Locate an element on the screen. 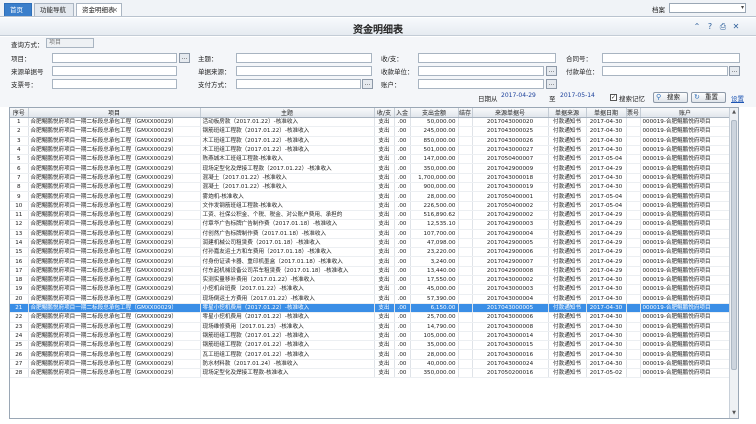 This screenshot has height=424, width=756. tab-function-nav: 功能导航 is located at coordinates (54, 9).